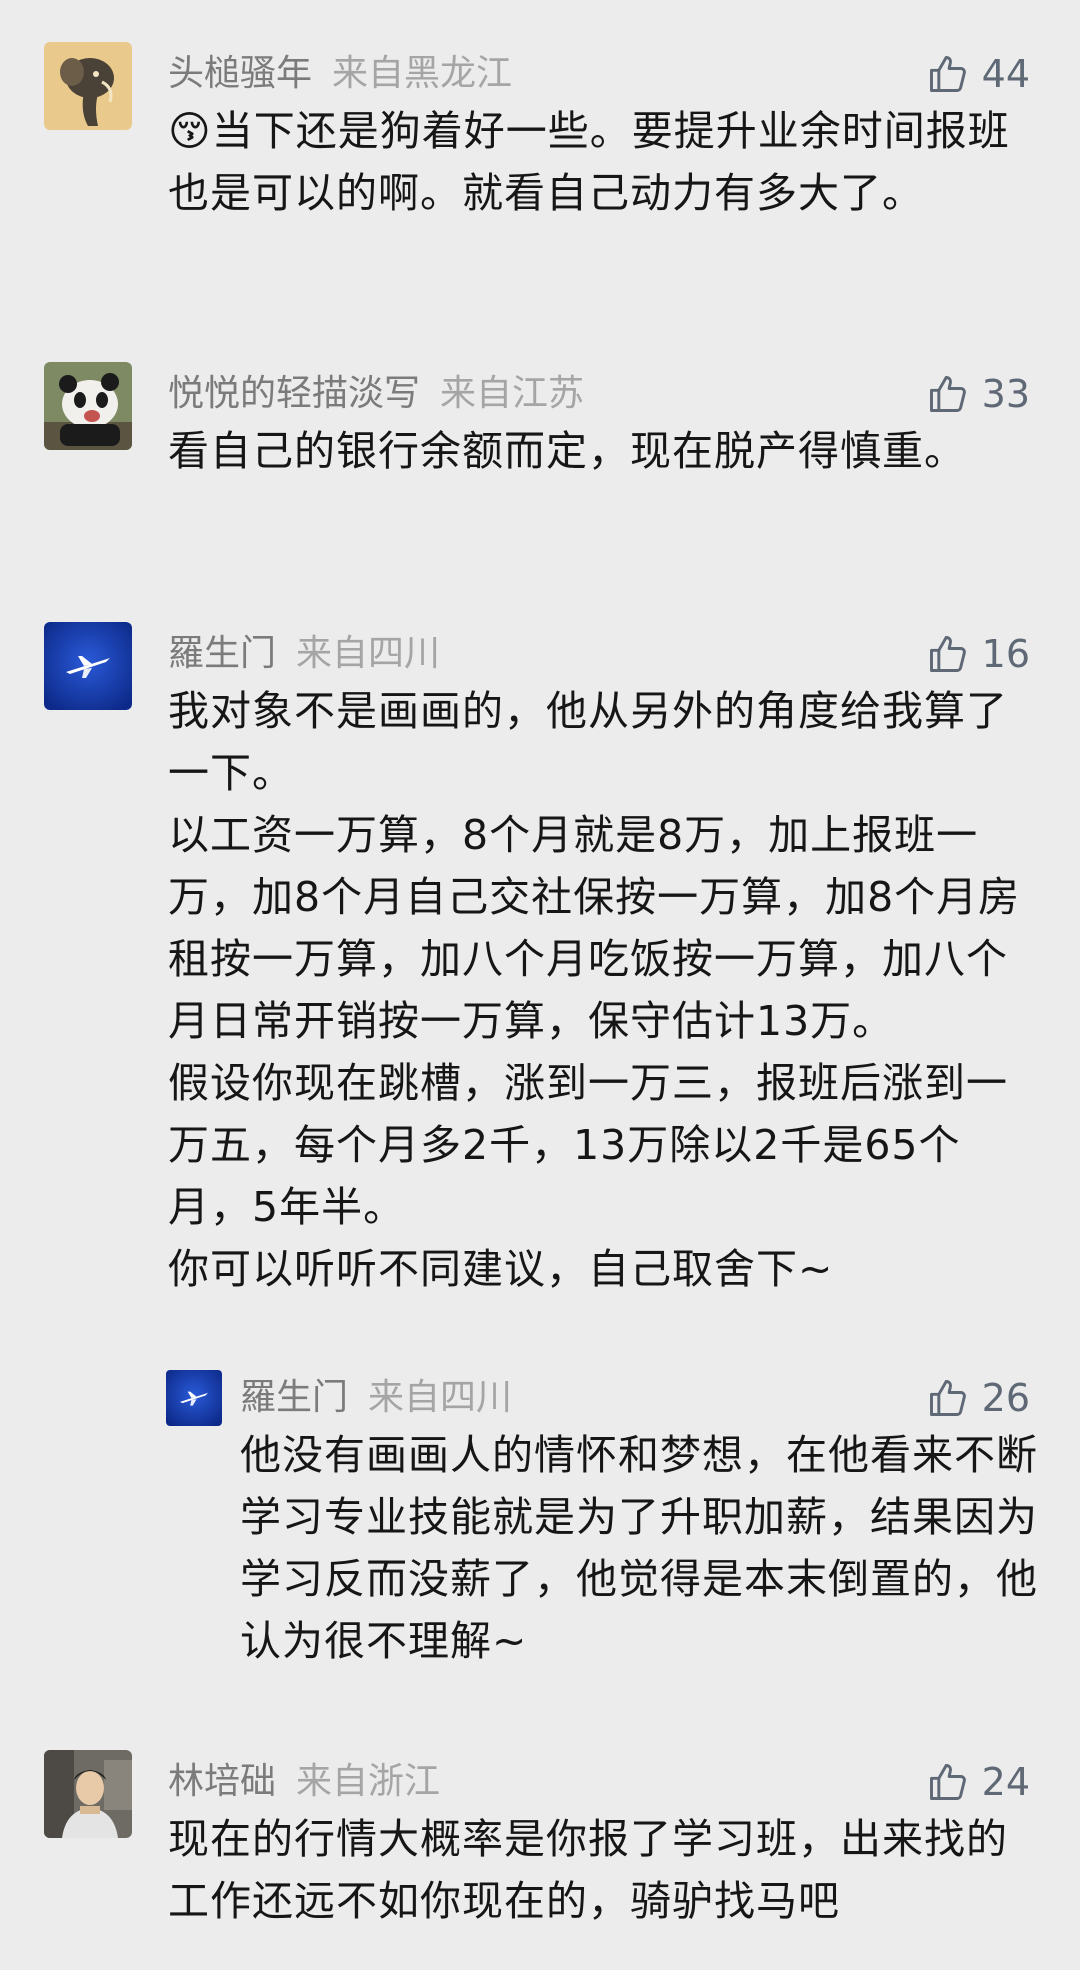  I want to click on like-button: 16, so click(978, 654).